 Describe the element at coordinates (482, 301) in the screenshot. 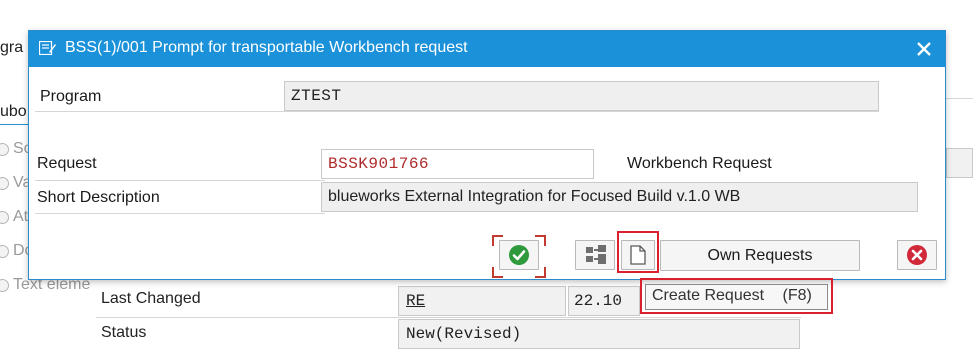

I see `last-changed-user-field: RE` at that location.